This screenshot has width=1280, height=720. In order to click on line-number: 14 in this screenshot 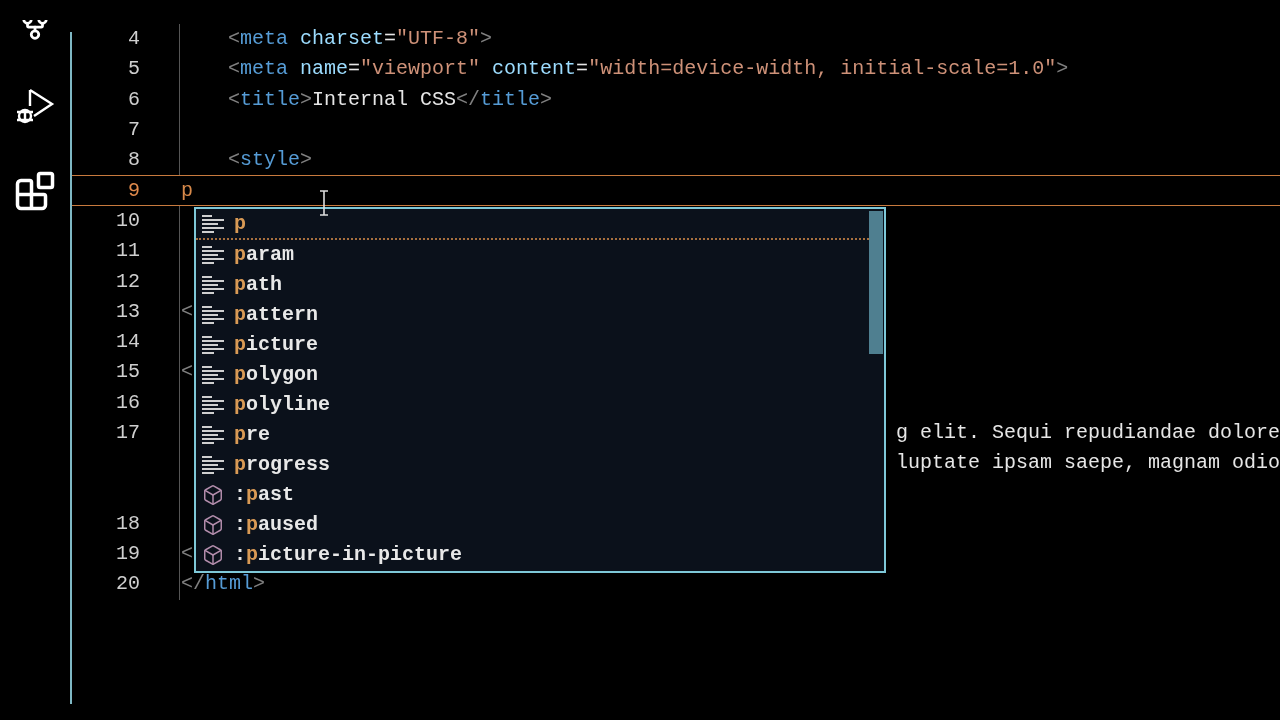, I will do `click(128, 342)`.